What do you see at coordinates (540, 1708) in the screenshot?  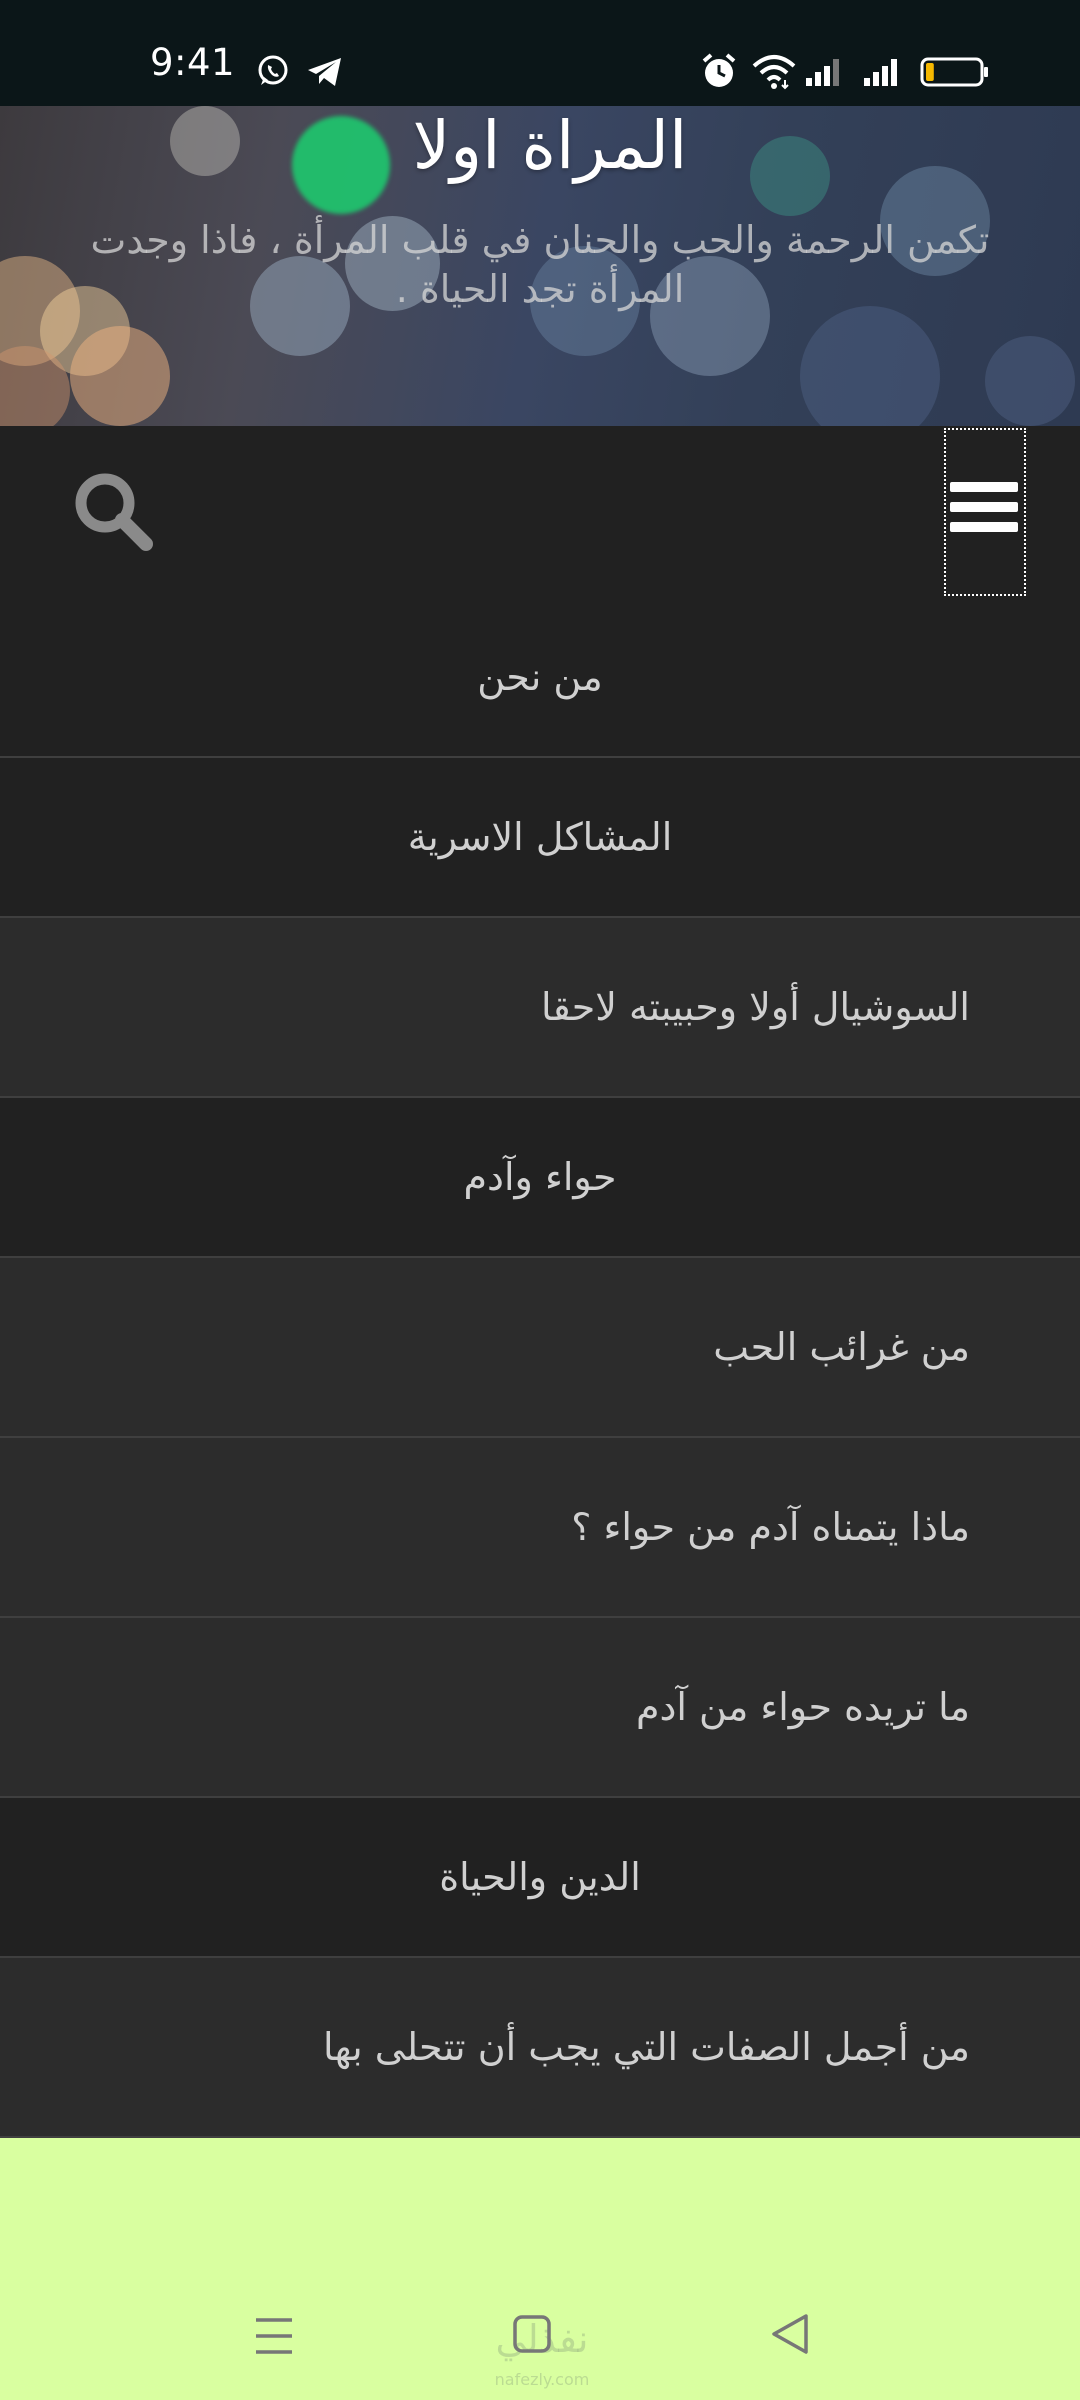 I see `menu-item-eve-wants: ما تريده حواء من آدم` at bounding box center [540, 1708].